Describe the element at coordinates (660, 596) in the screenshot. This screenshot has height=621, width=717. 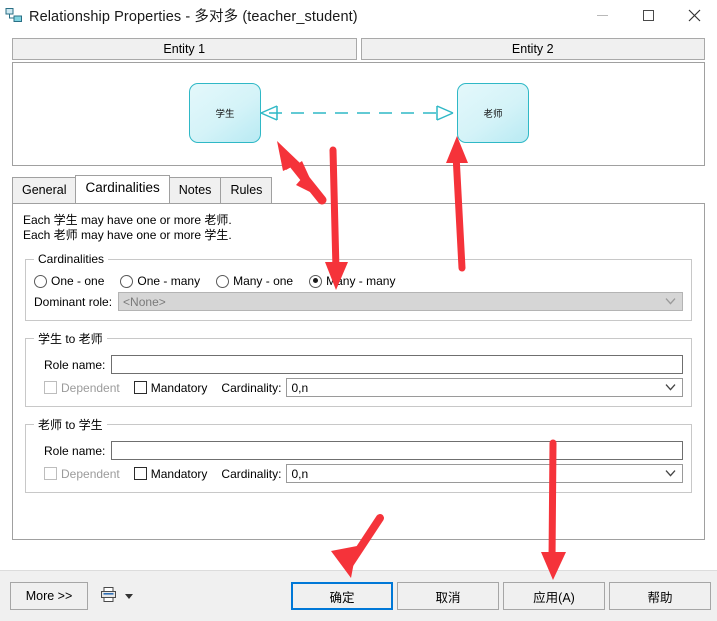
I see `help-button: 帮助` at that location.